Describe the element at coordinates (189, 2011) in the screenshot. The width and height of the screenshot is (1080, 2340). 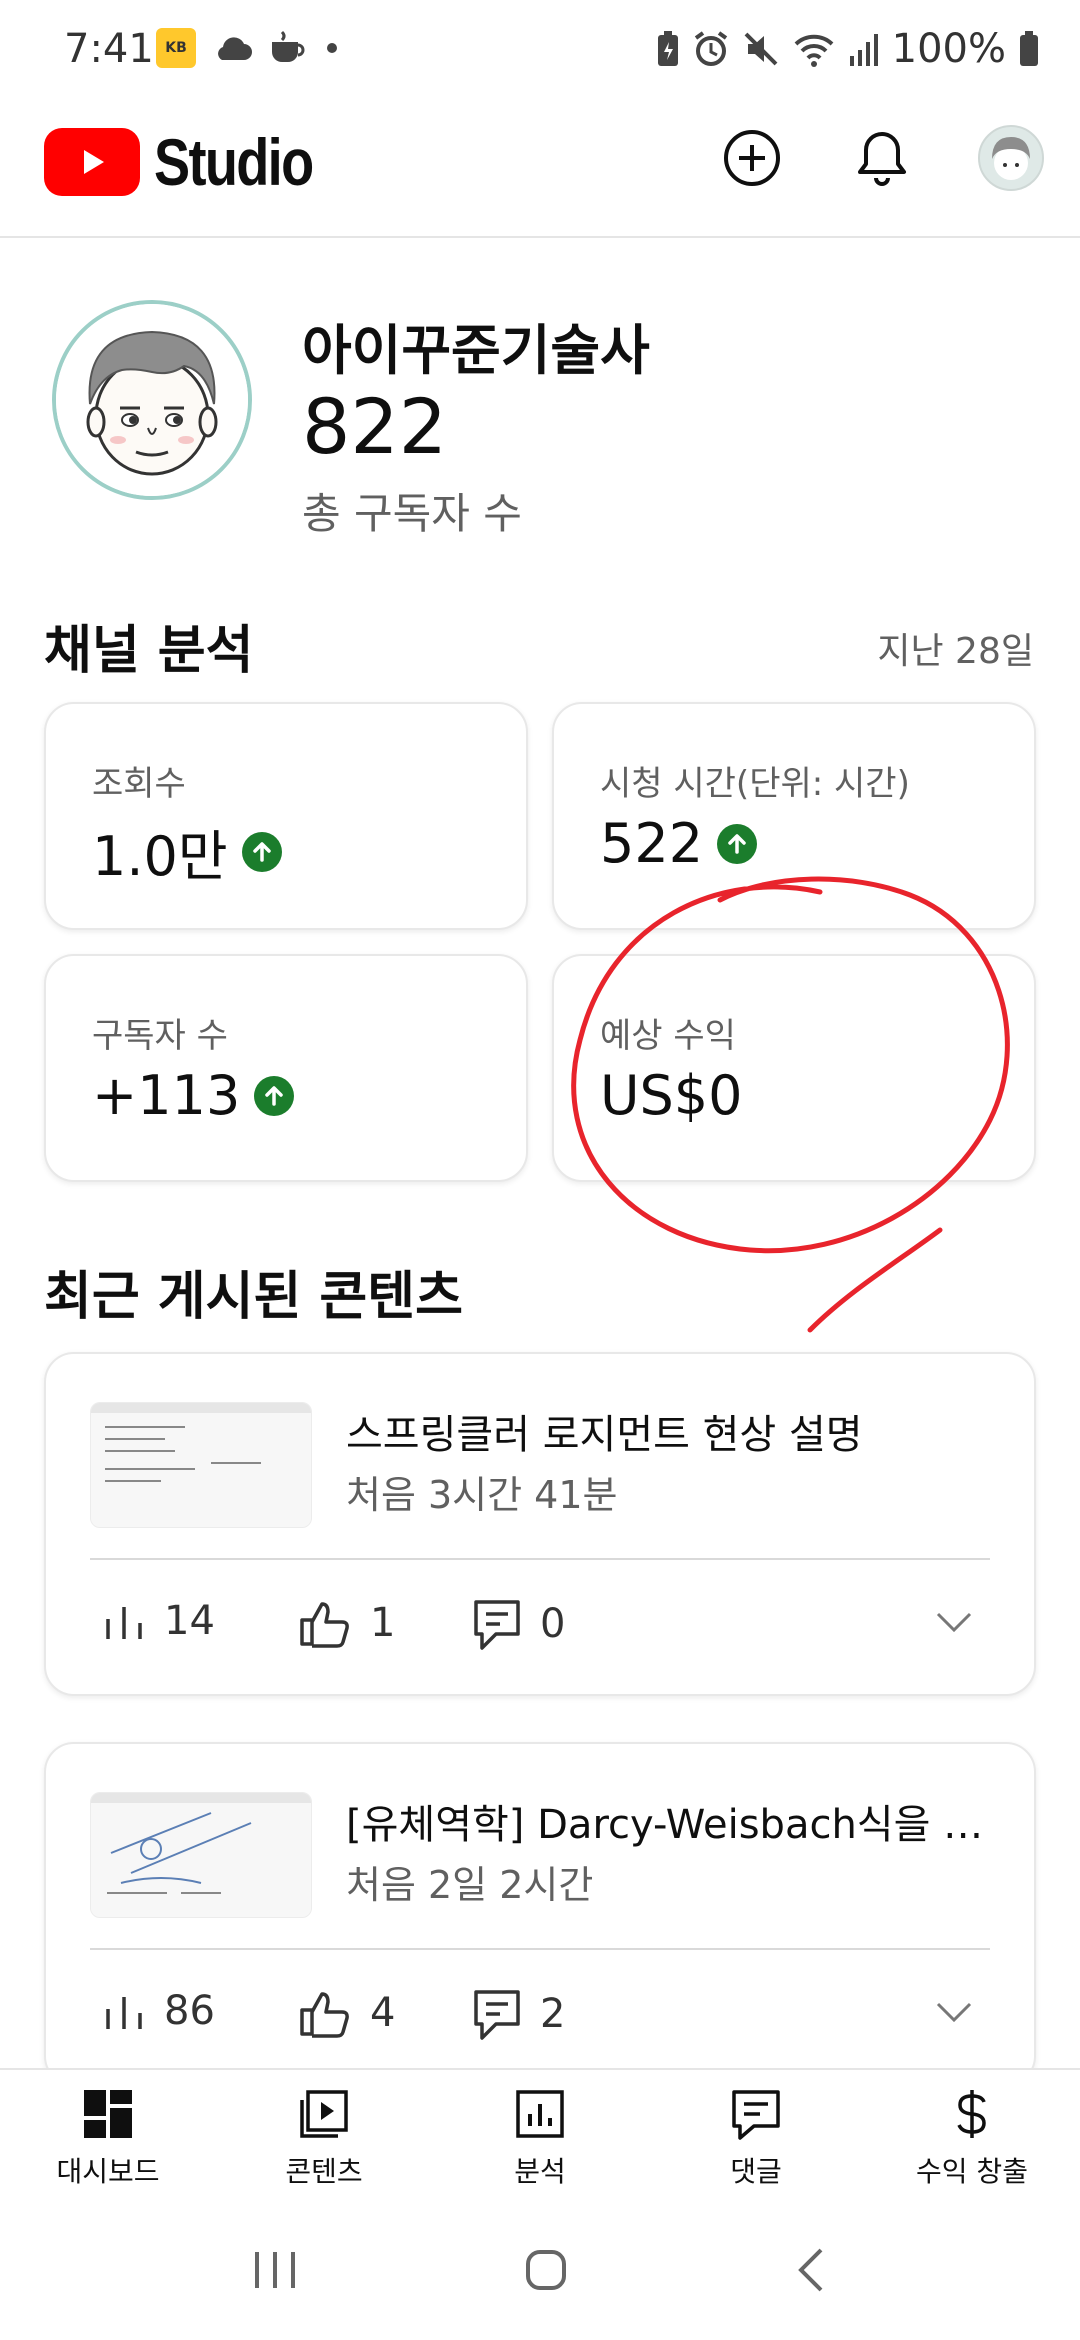
I see `views-count: 86` at that location.